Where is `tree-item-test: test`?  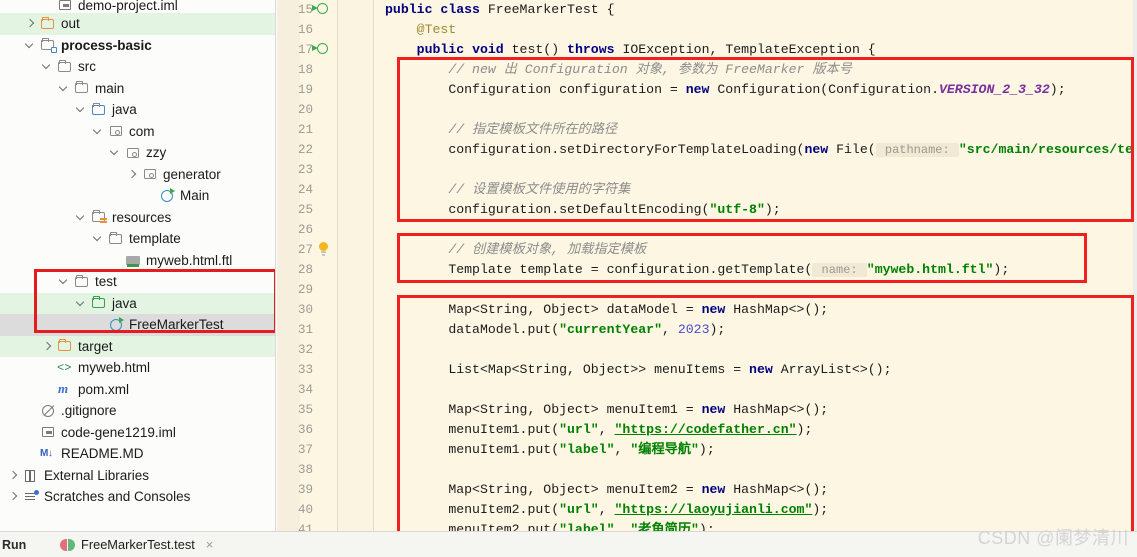
tree-item-test: test is located at coordinates (137, 282).